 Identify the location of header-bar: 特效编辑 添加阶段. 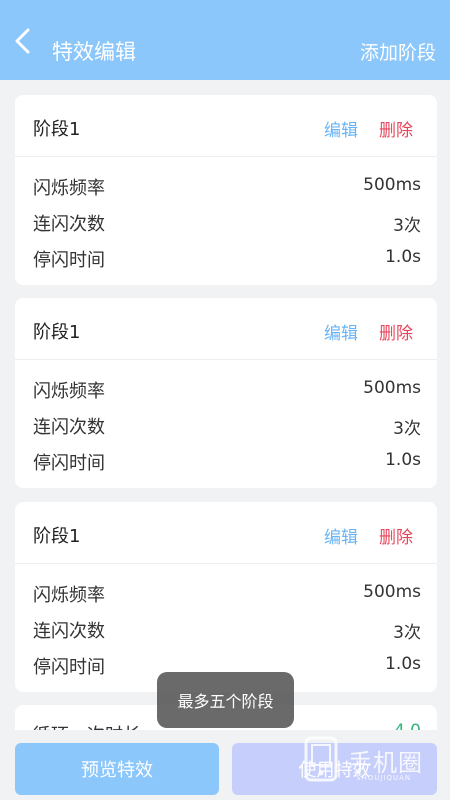
(225, 40).